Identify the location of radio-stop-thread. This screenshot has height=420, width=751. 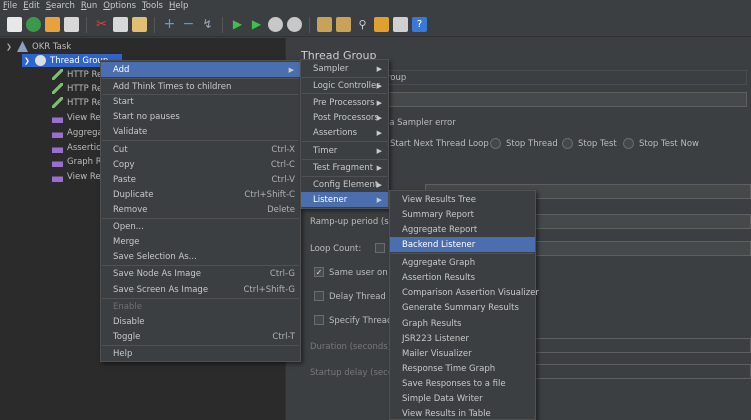
(495, 143).